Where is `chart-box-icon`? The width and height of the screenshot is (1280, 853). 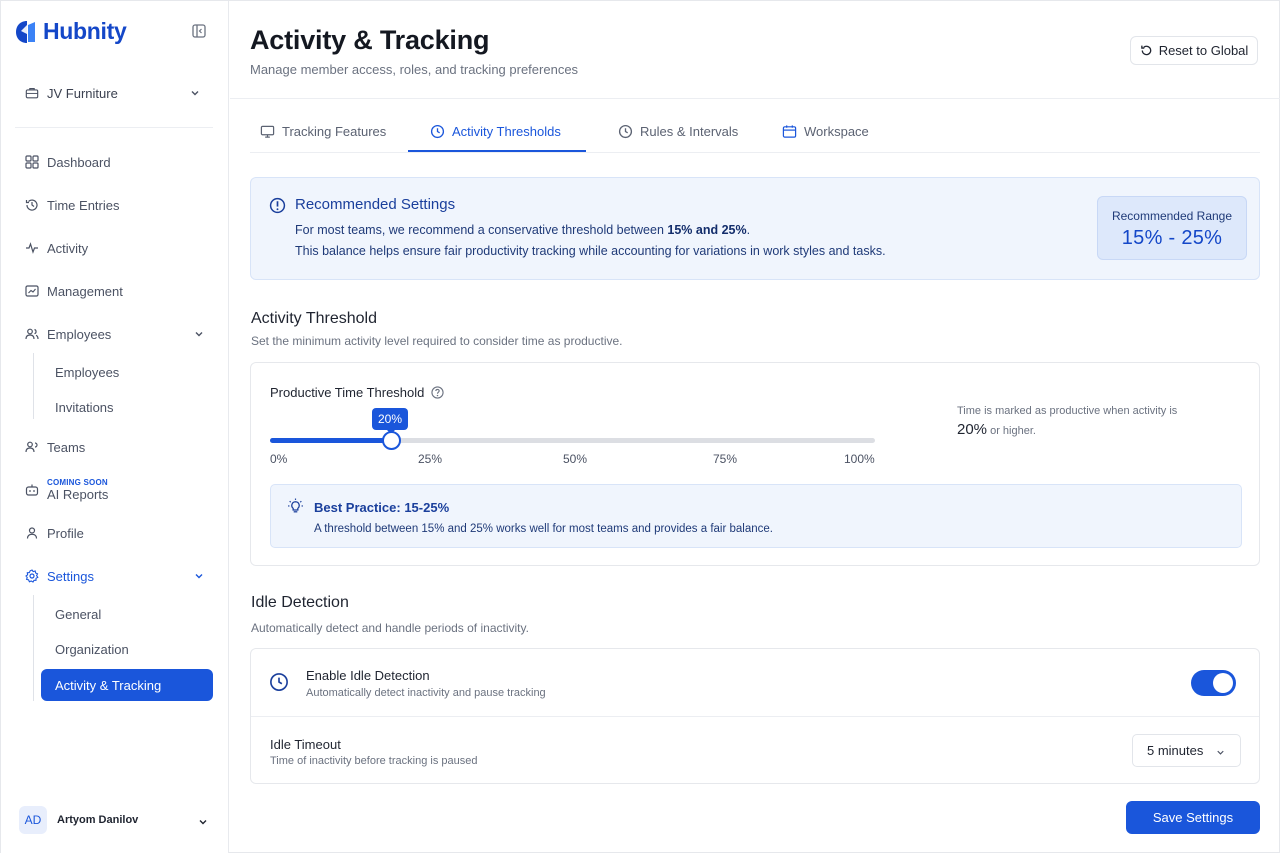 chart-box-icon is located at coordinates (32, 291).